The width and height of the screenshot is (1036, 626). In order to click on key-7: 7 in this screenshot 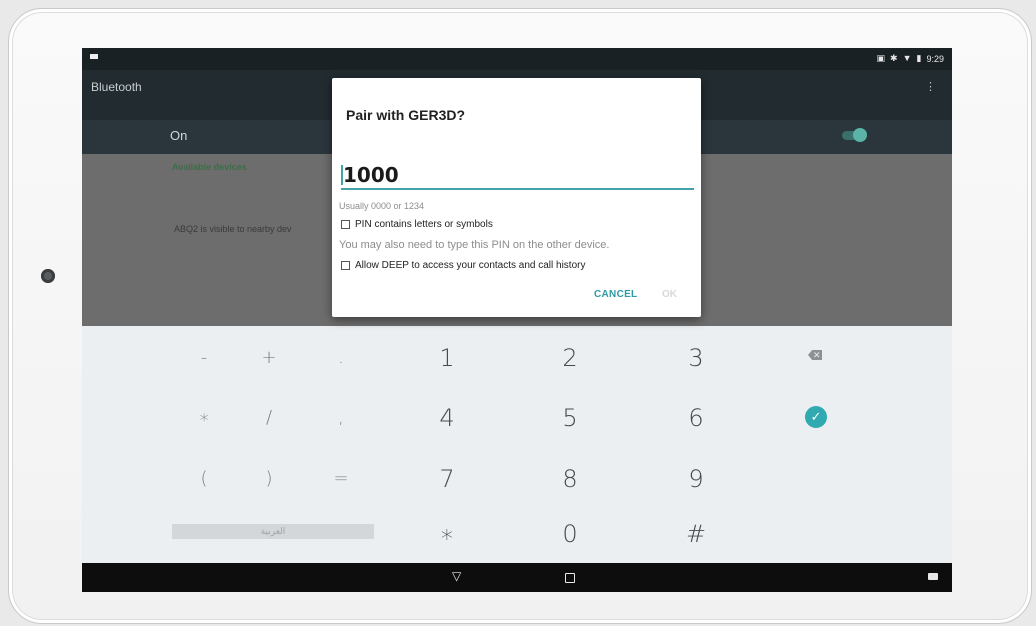, I will do `click(447, 479)`.